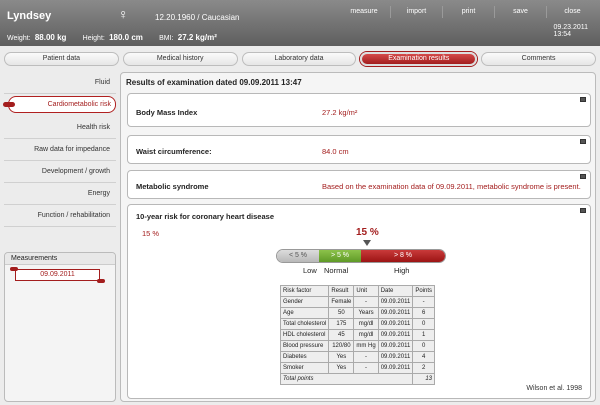 The height and width of the screenshot is (405, 600). Describe the element at coordinates (298, 256) in the screenshot. I see `risk-scale-low: < 5 %` at that location.